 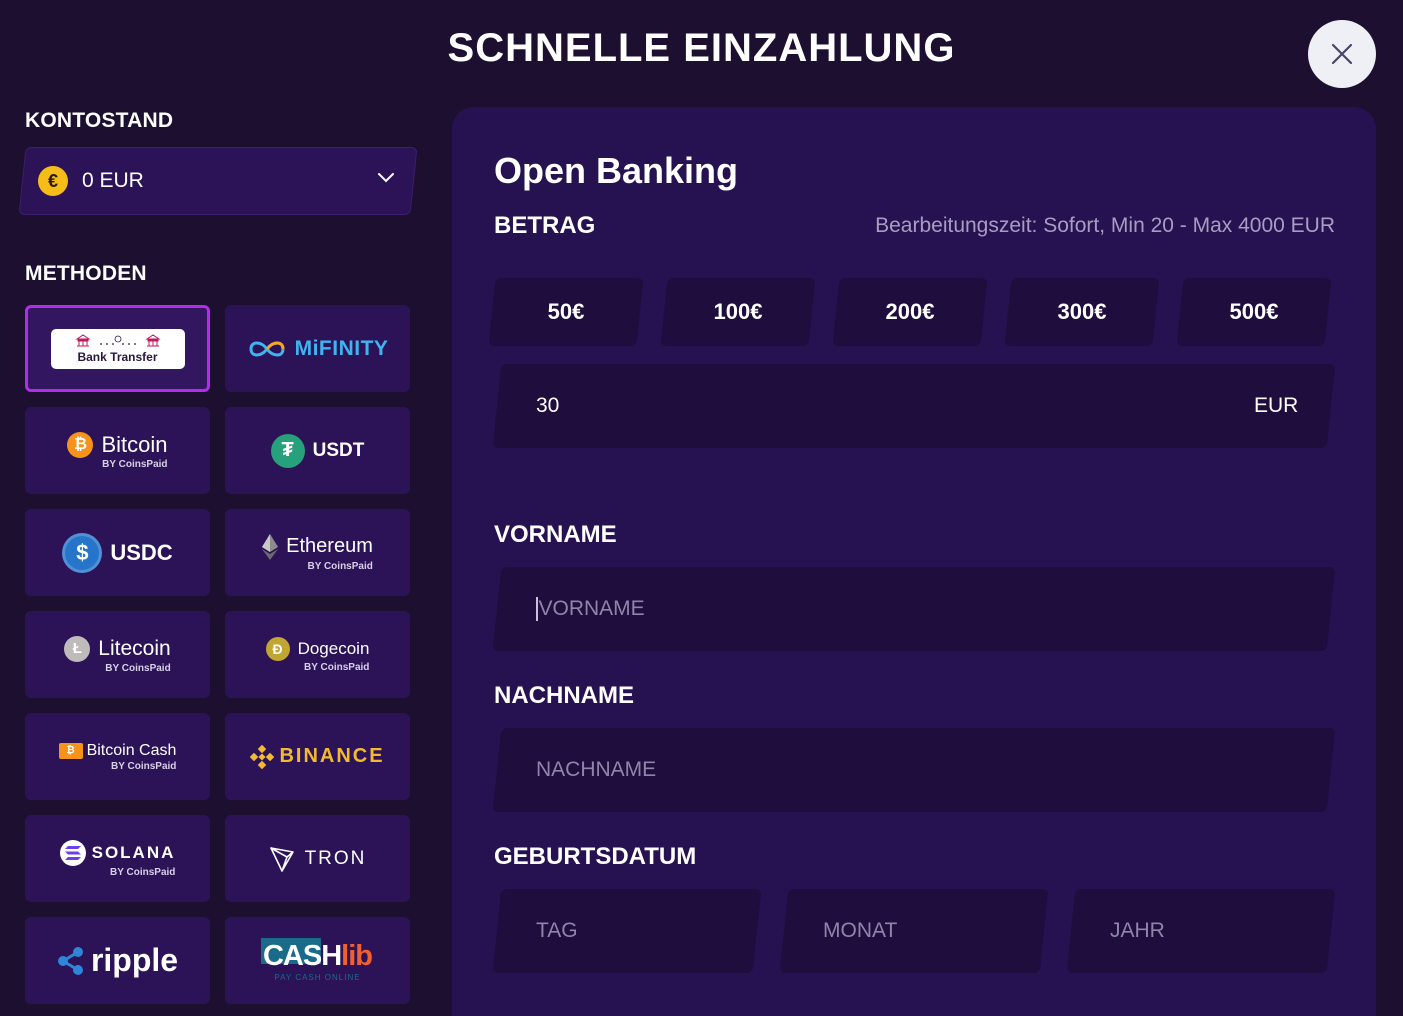 I want to click on method-label: ripple, so click(x=134, y=960).